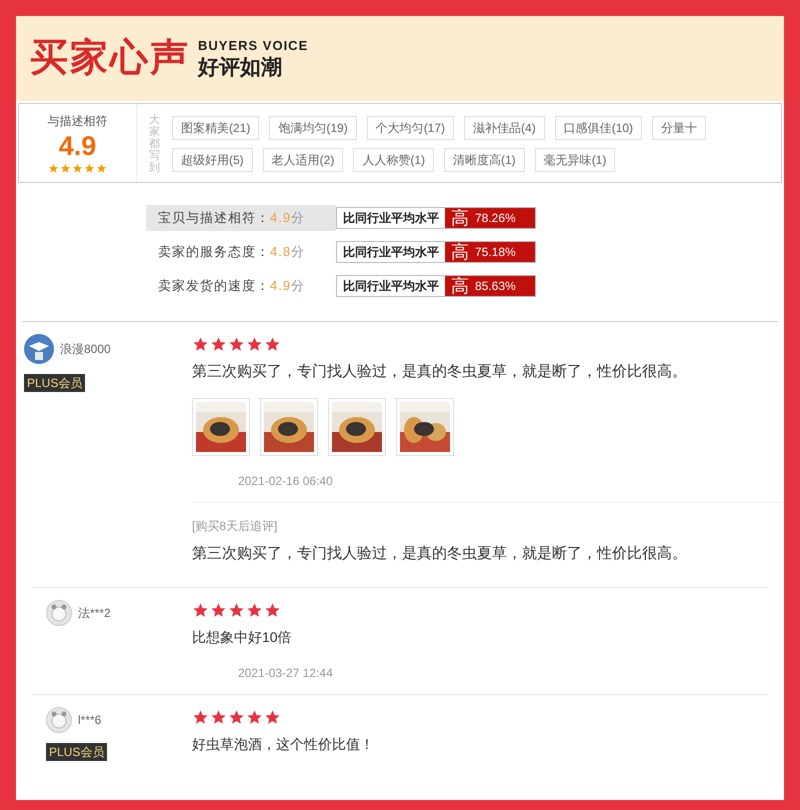 The height and width of the screenshot is (810, 800). Describe the element at coordinates (216, 128) in the screenshot. I see `tag-chip: 图案精美(21)` at that location.